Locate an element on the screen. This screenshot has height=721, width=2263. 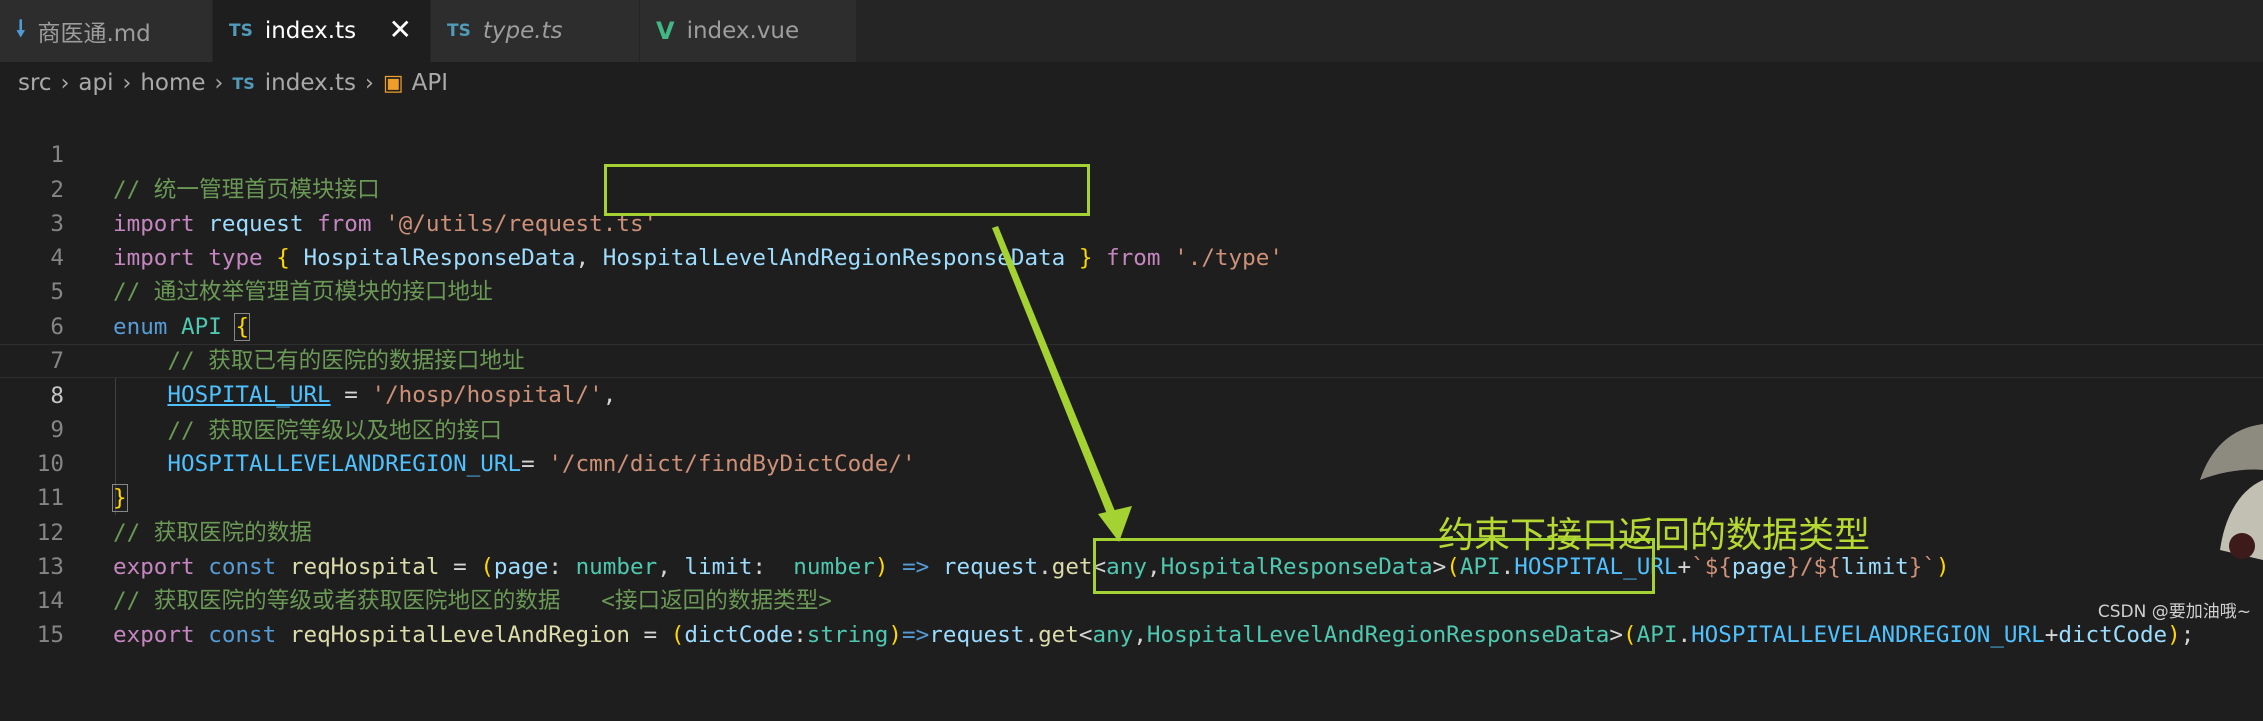
parameter: dictCode is located at coordinates (739, 635).